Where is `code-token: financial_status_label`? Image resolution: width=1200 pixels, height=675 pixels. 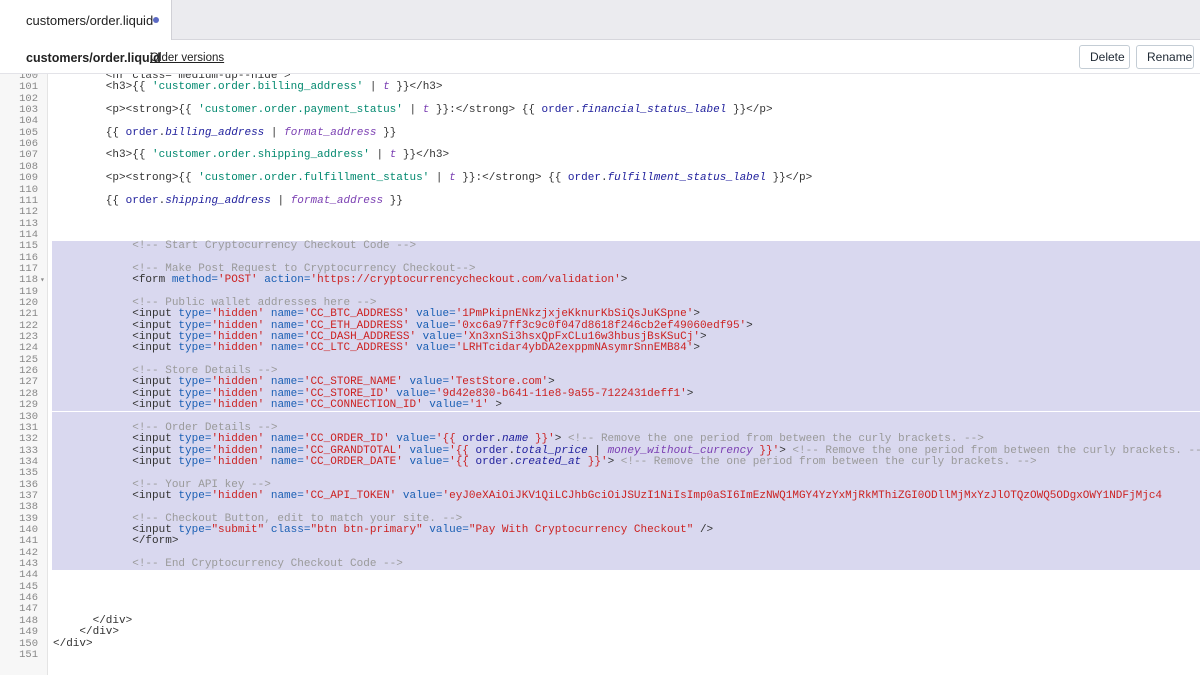
code-token: financial_status_label is located at coordinates (654, 110).